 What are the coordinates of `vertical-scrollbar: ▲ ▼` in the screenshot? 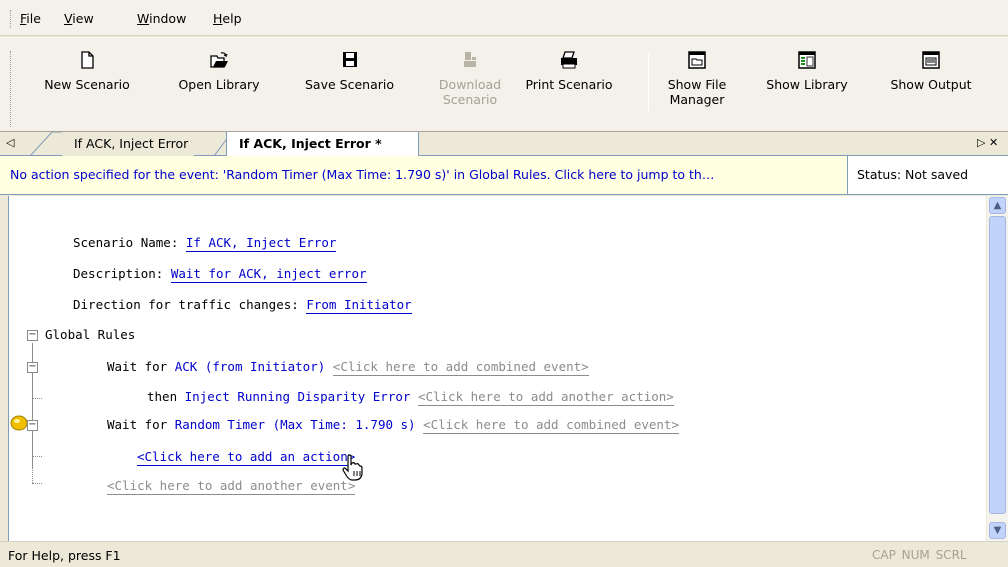 It's located at (997, 368).